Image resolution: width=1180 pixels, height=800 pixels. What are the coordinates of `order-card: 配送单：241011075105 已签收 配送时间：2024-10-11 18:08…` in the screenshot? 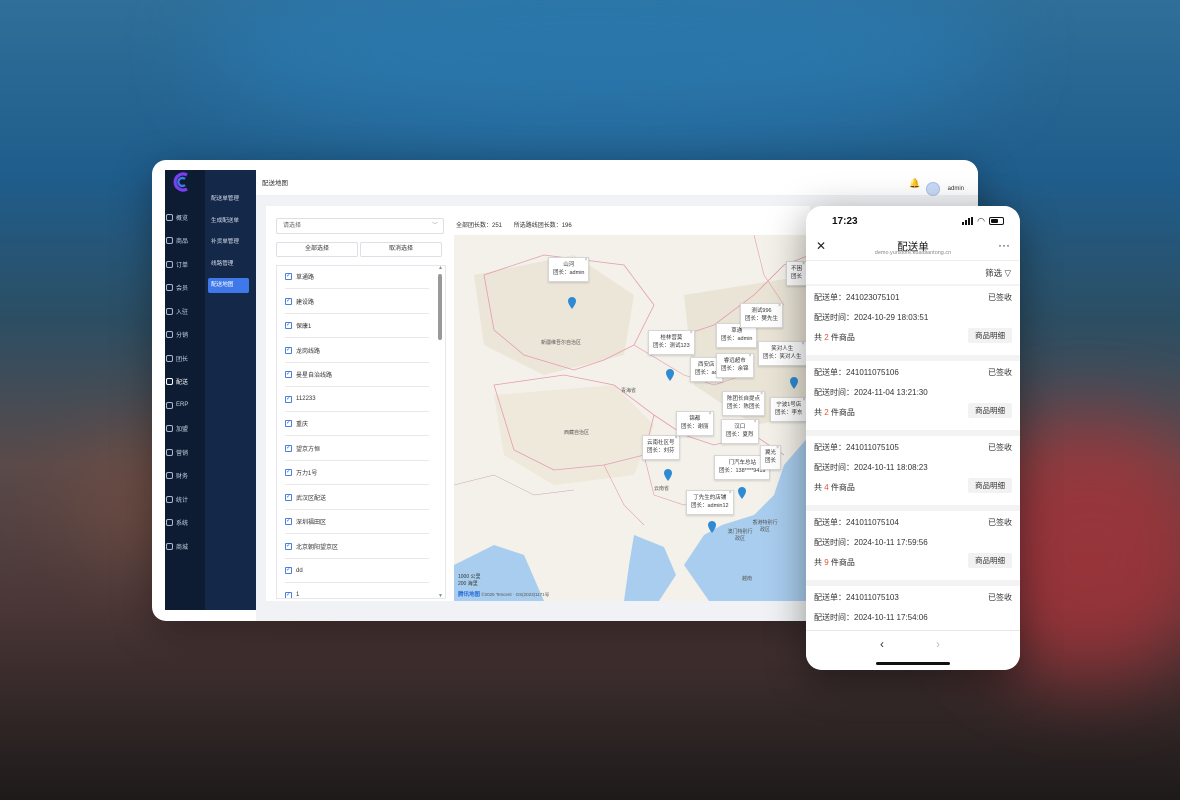 It's located at (913, 470).